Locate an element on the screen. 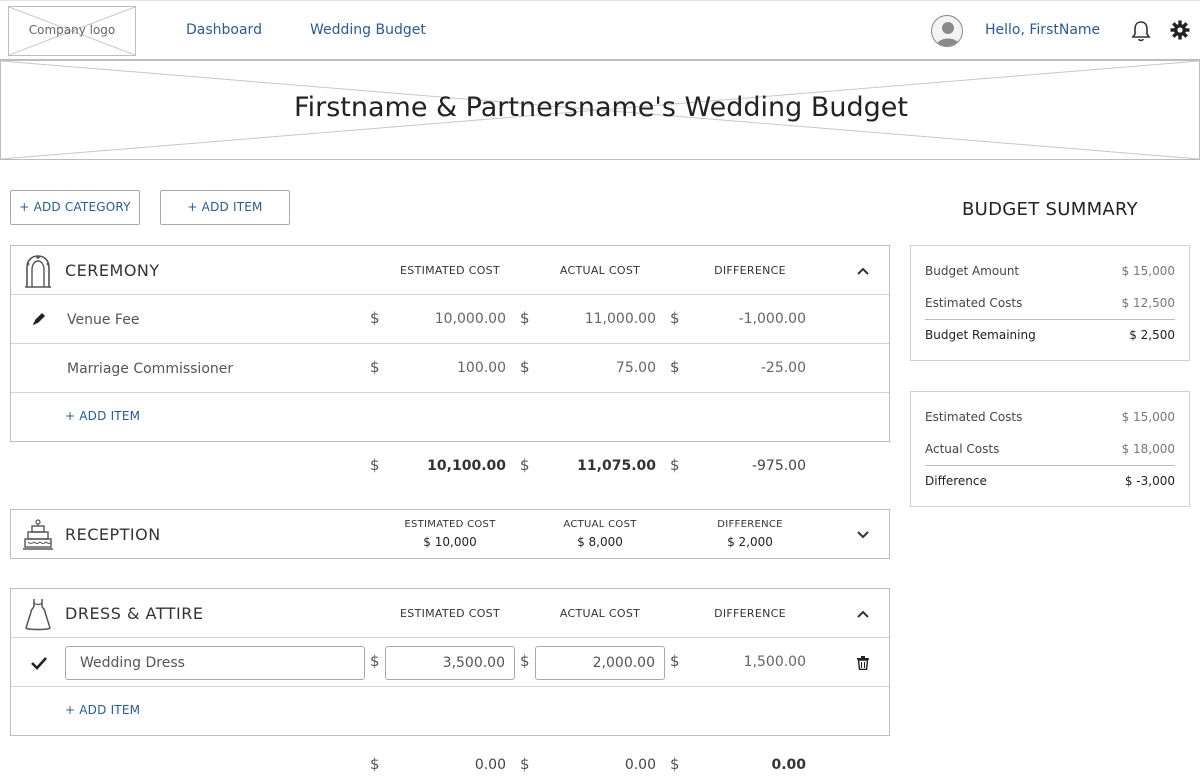  logo-text: Company logo is located at coordinates (72, 30).